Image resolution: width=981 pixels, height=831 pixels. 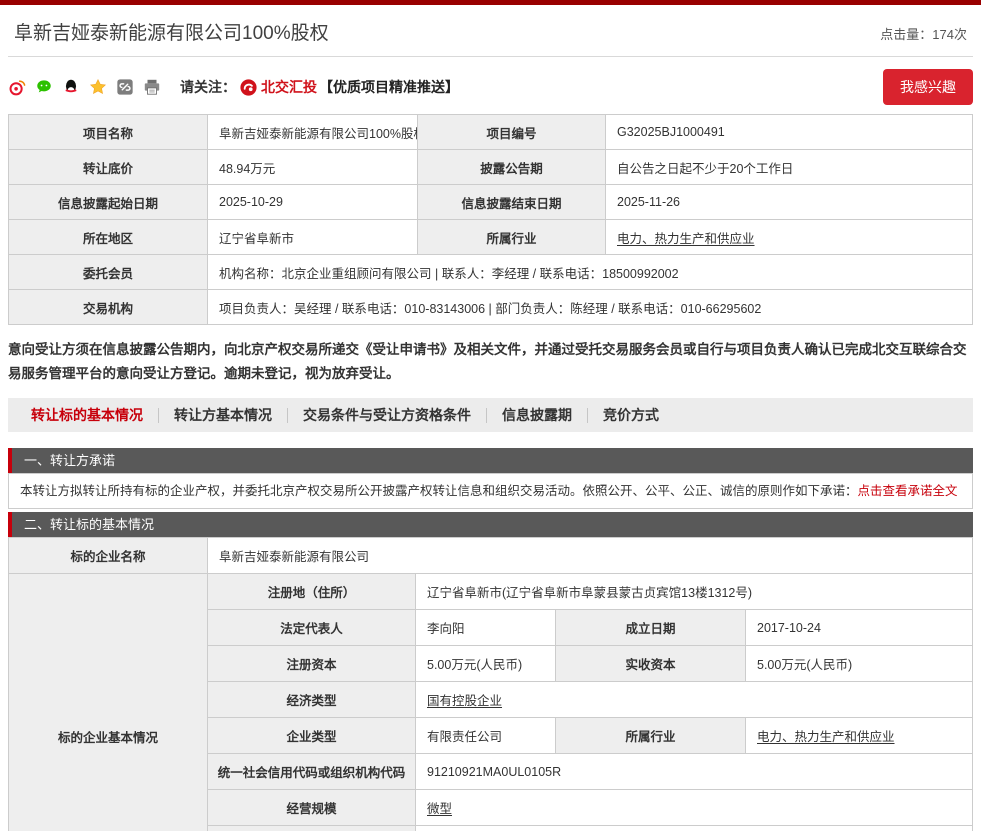 I want to click on view-full-commitment-link: 点击查看承诺全文, so click(x=908, y=491).